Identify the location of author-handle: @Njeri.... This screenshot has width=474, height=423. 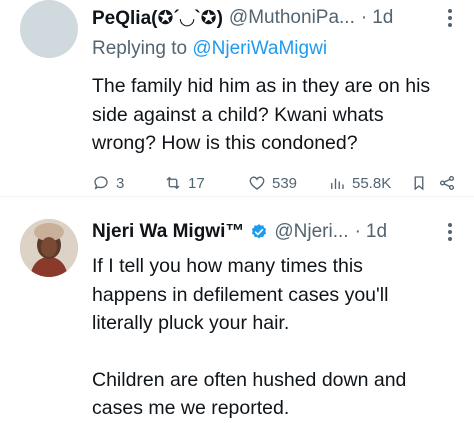
(311, 232).